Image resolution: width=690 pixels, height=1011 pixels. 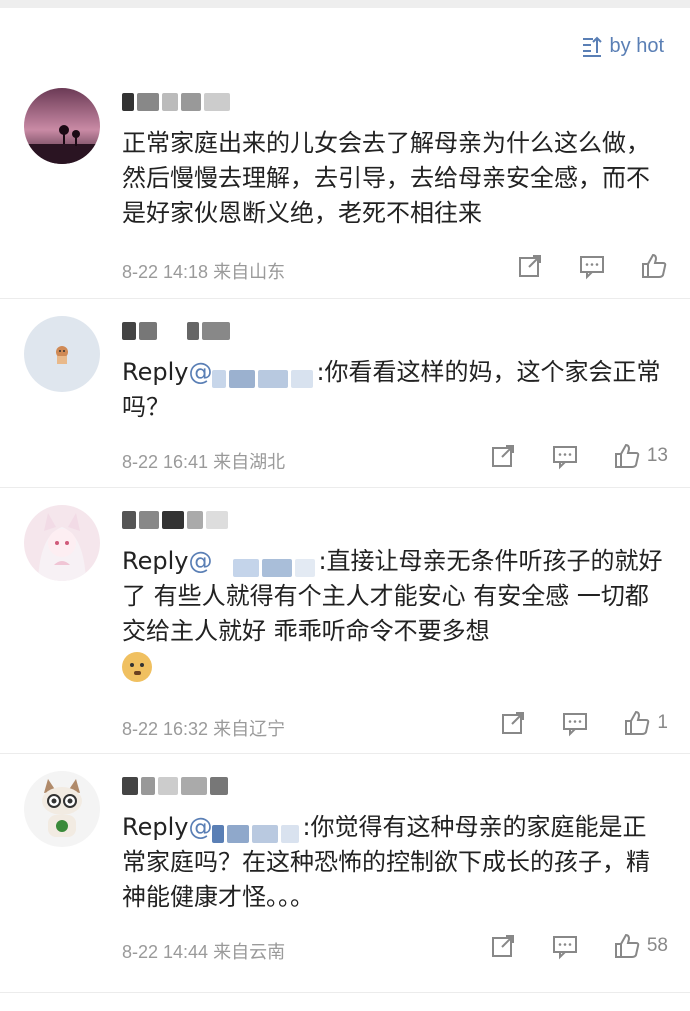 I want to click on comment-meta: 8-22 16:41 来自湖北, so click(x=204, y=462).